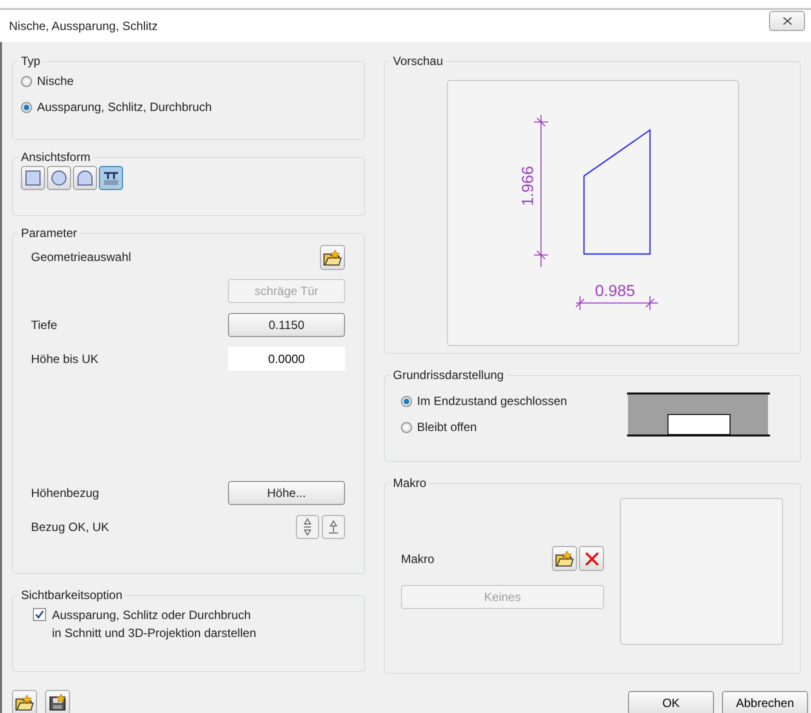  I want to click on macro-label: Makro, so click(417, 559).